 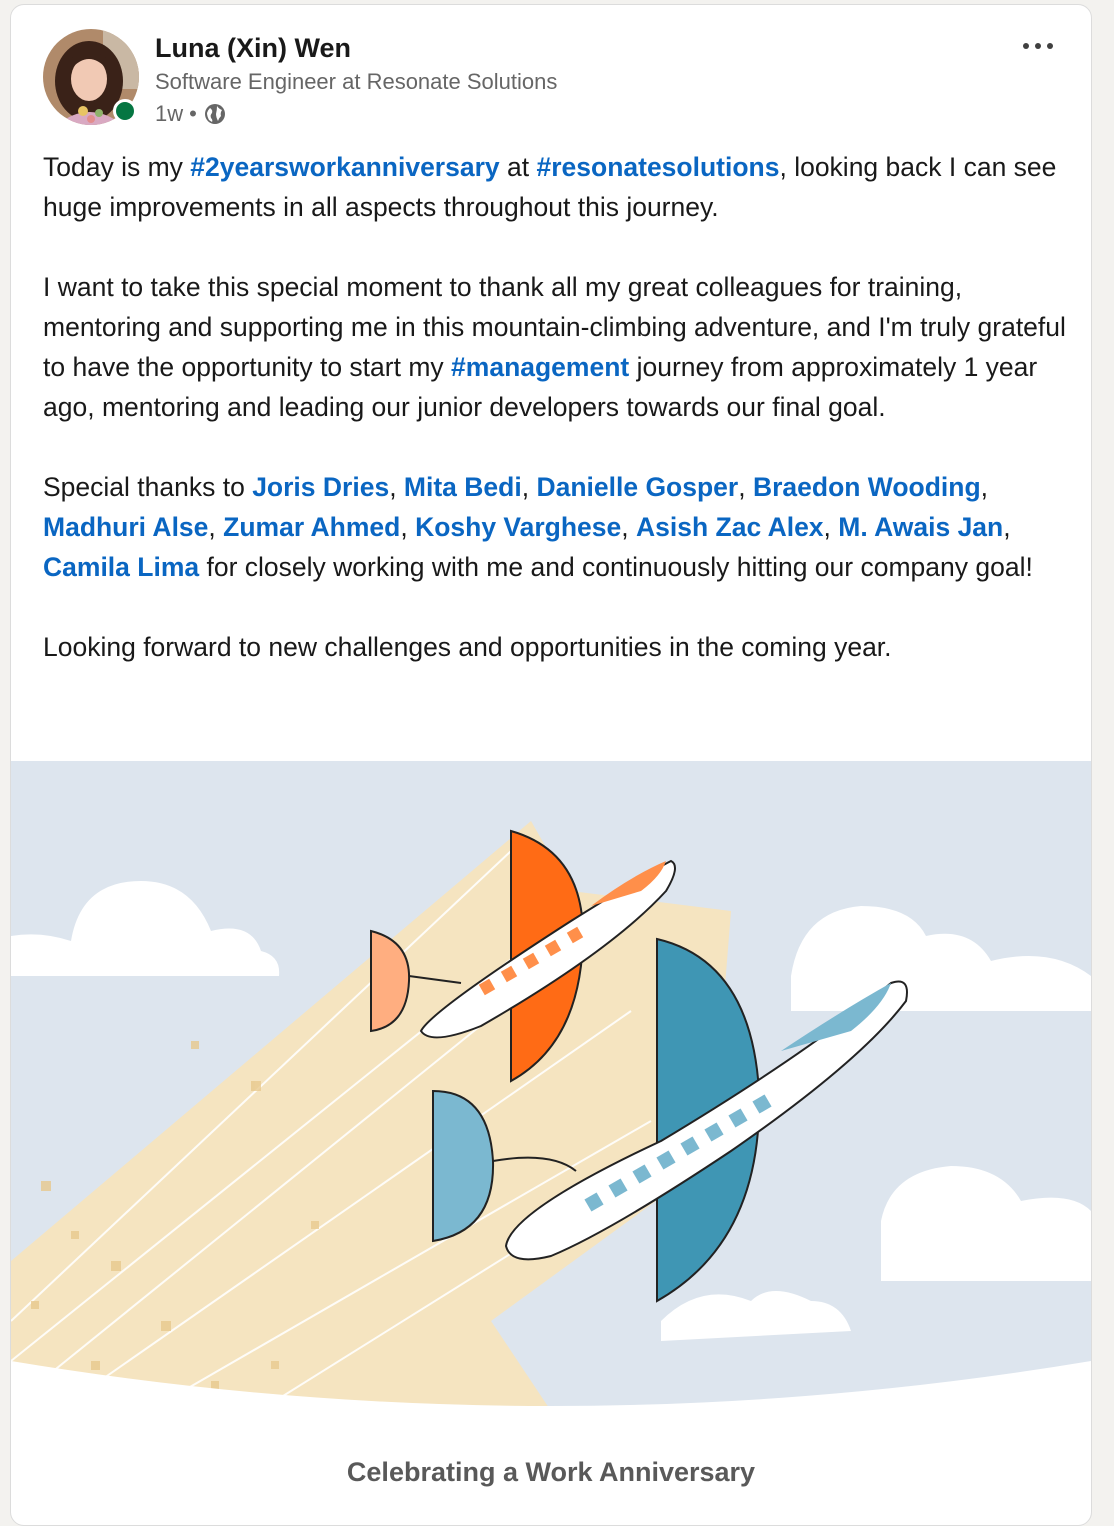 I want to click on mention-link: Zumar Ahmed, so click(x=311, y=527).